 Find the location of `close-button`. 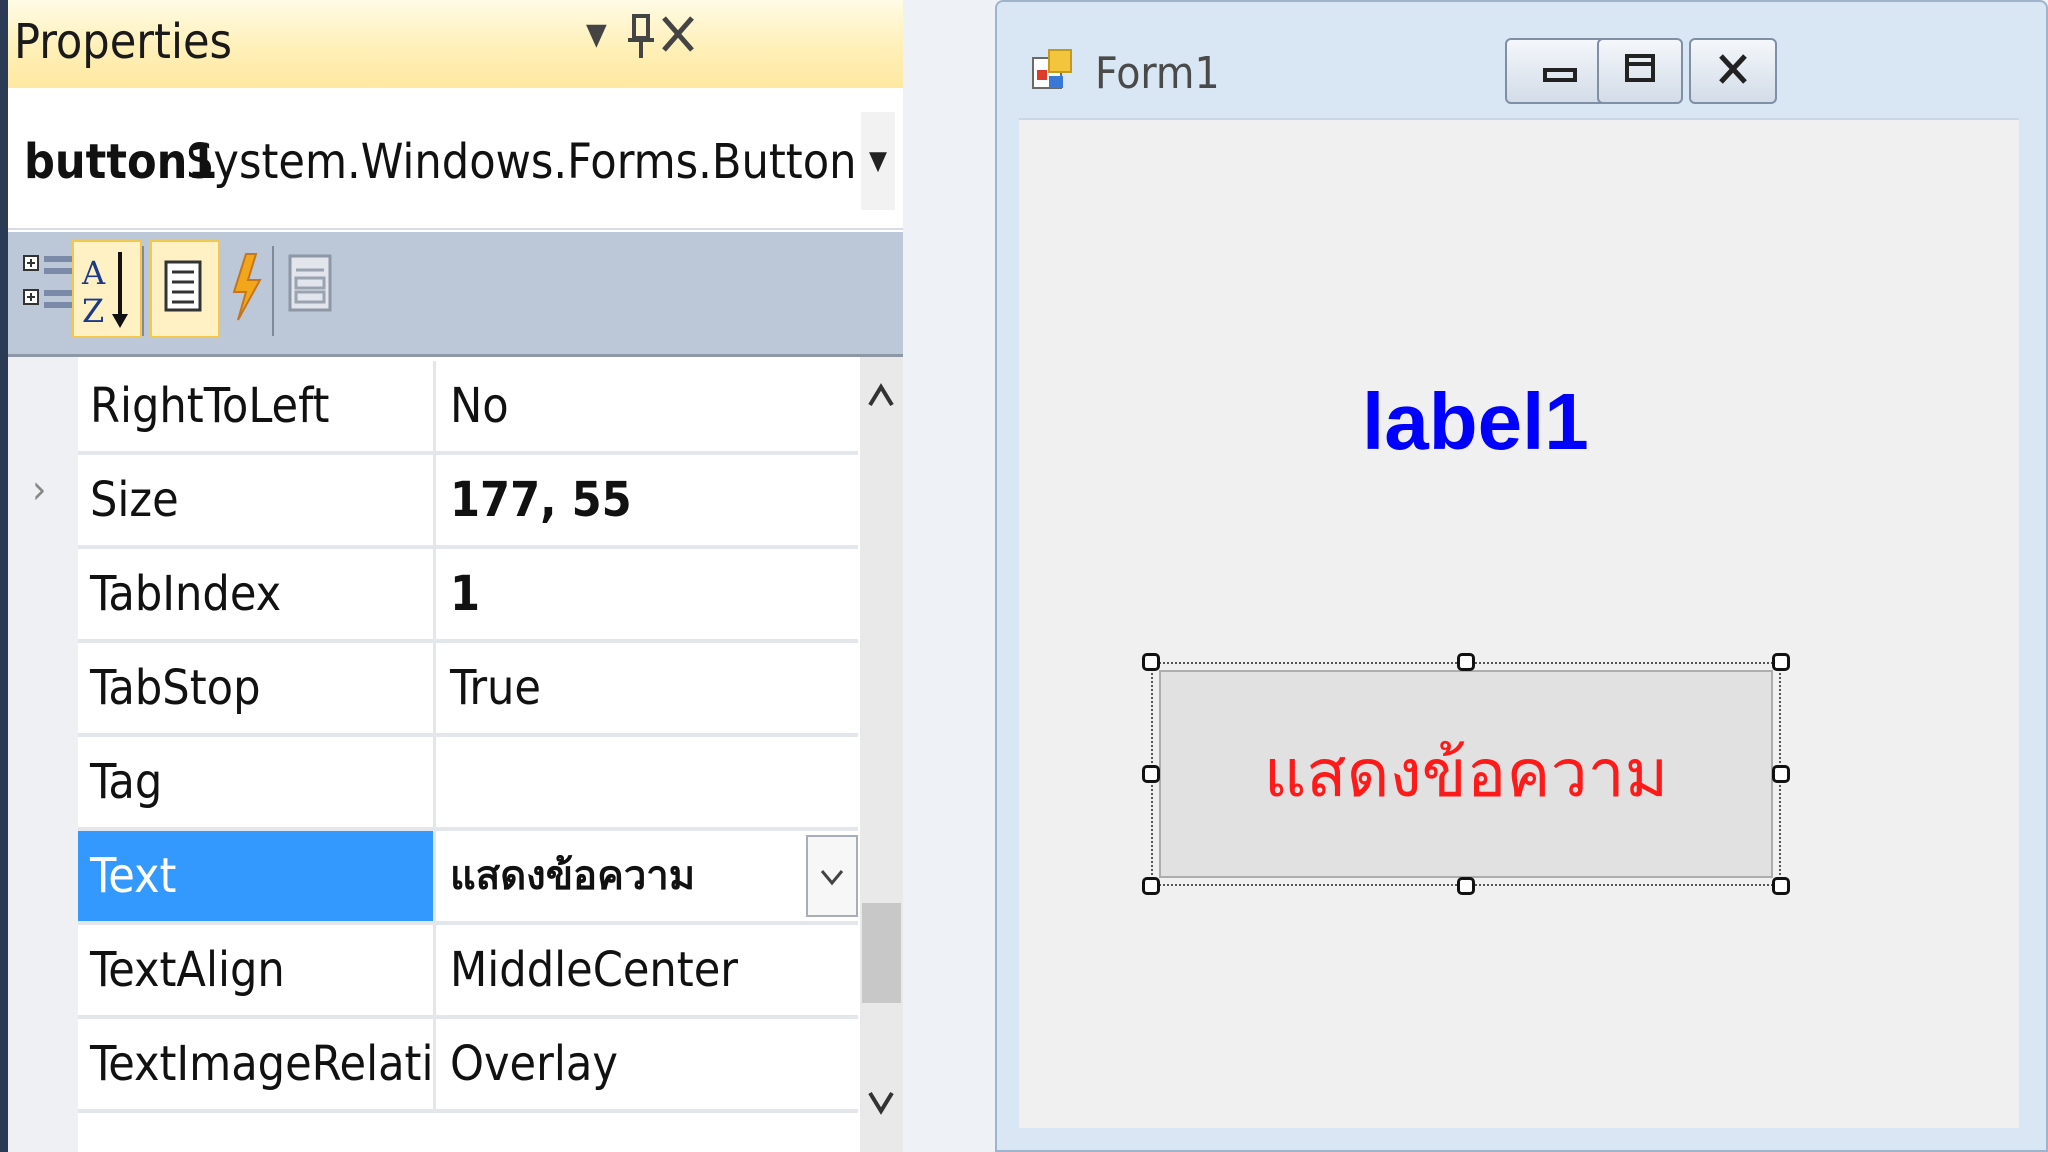

close-button is located at coordinates (1733, 71).